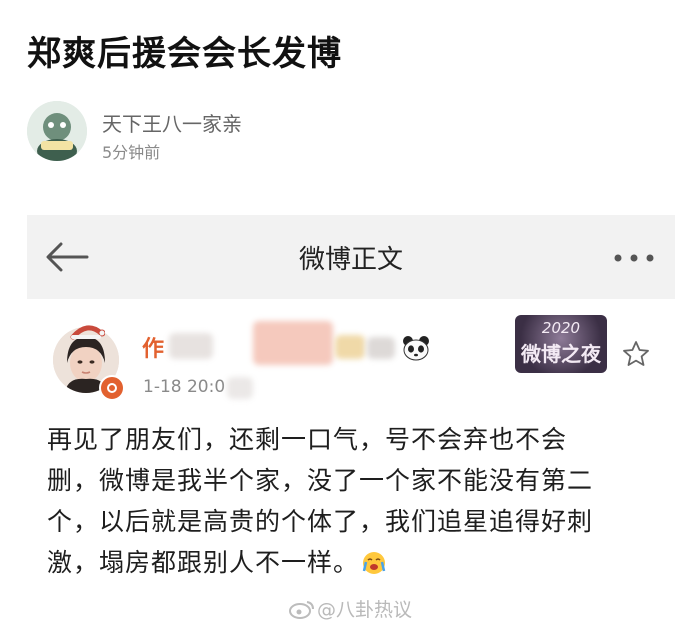 The height and width of the screenshot is (628, 700). What do you see at coordinates (307, 439) in the screenshot?
I see `post-body-line: 再见了朋友们，还剩一口气，号不会弃也不会` at bounding box center [307, 439].